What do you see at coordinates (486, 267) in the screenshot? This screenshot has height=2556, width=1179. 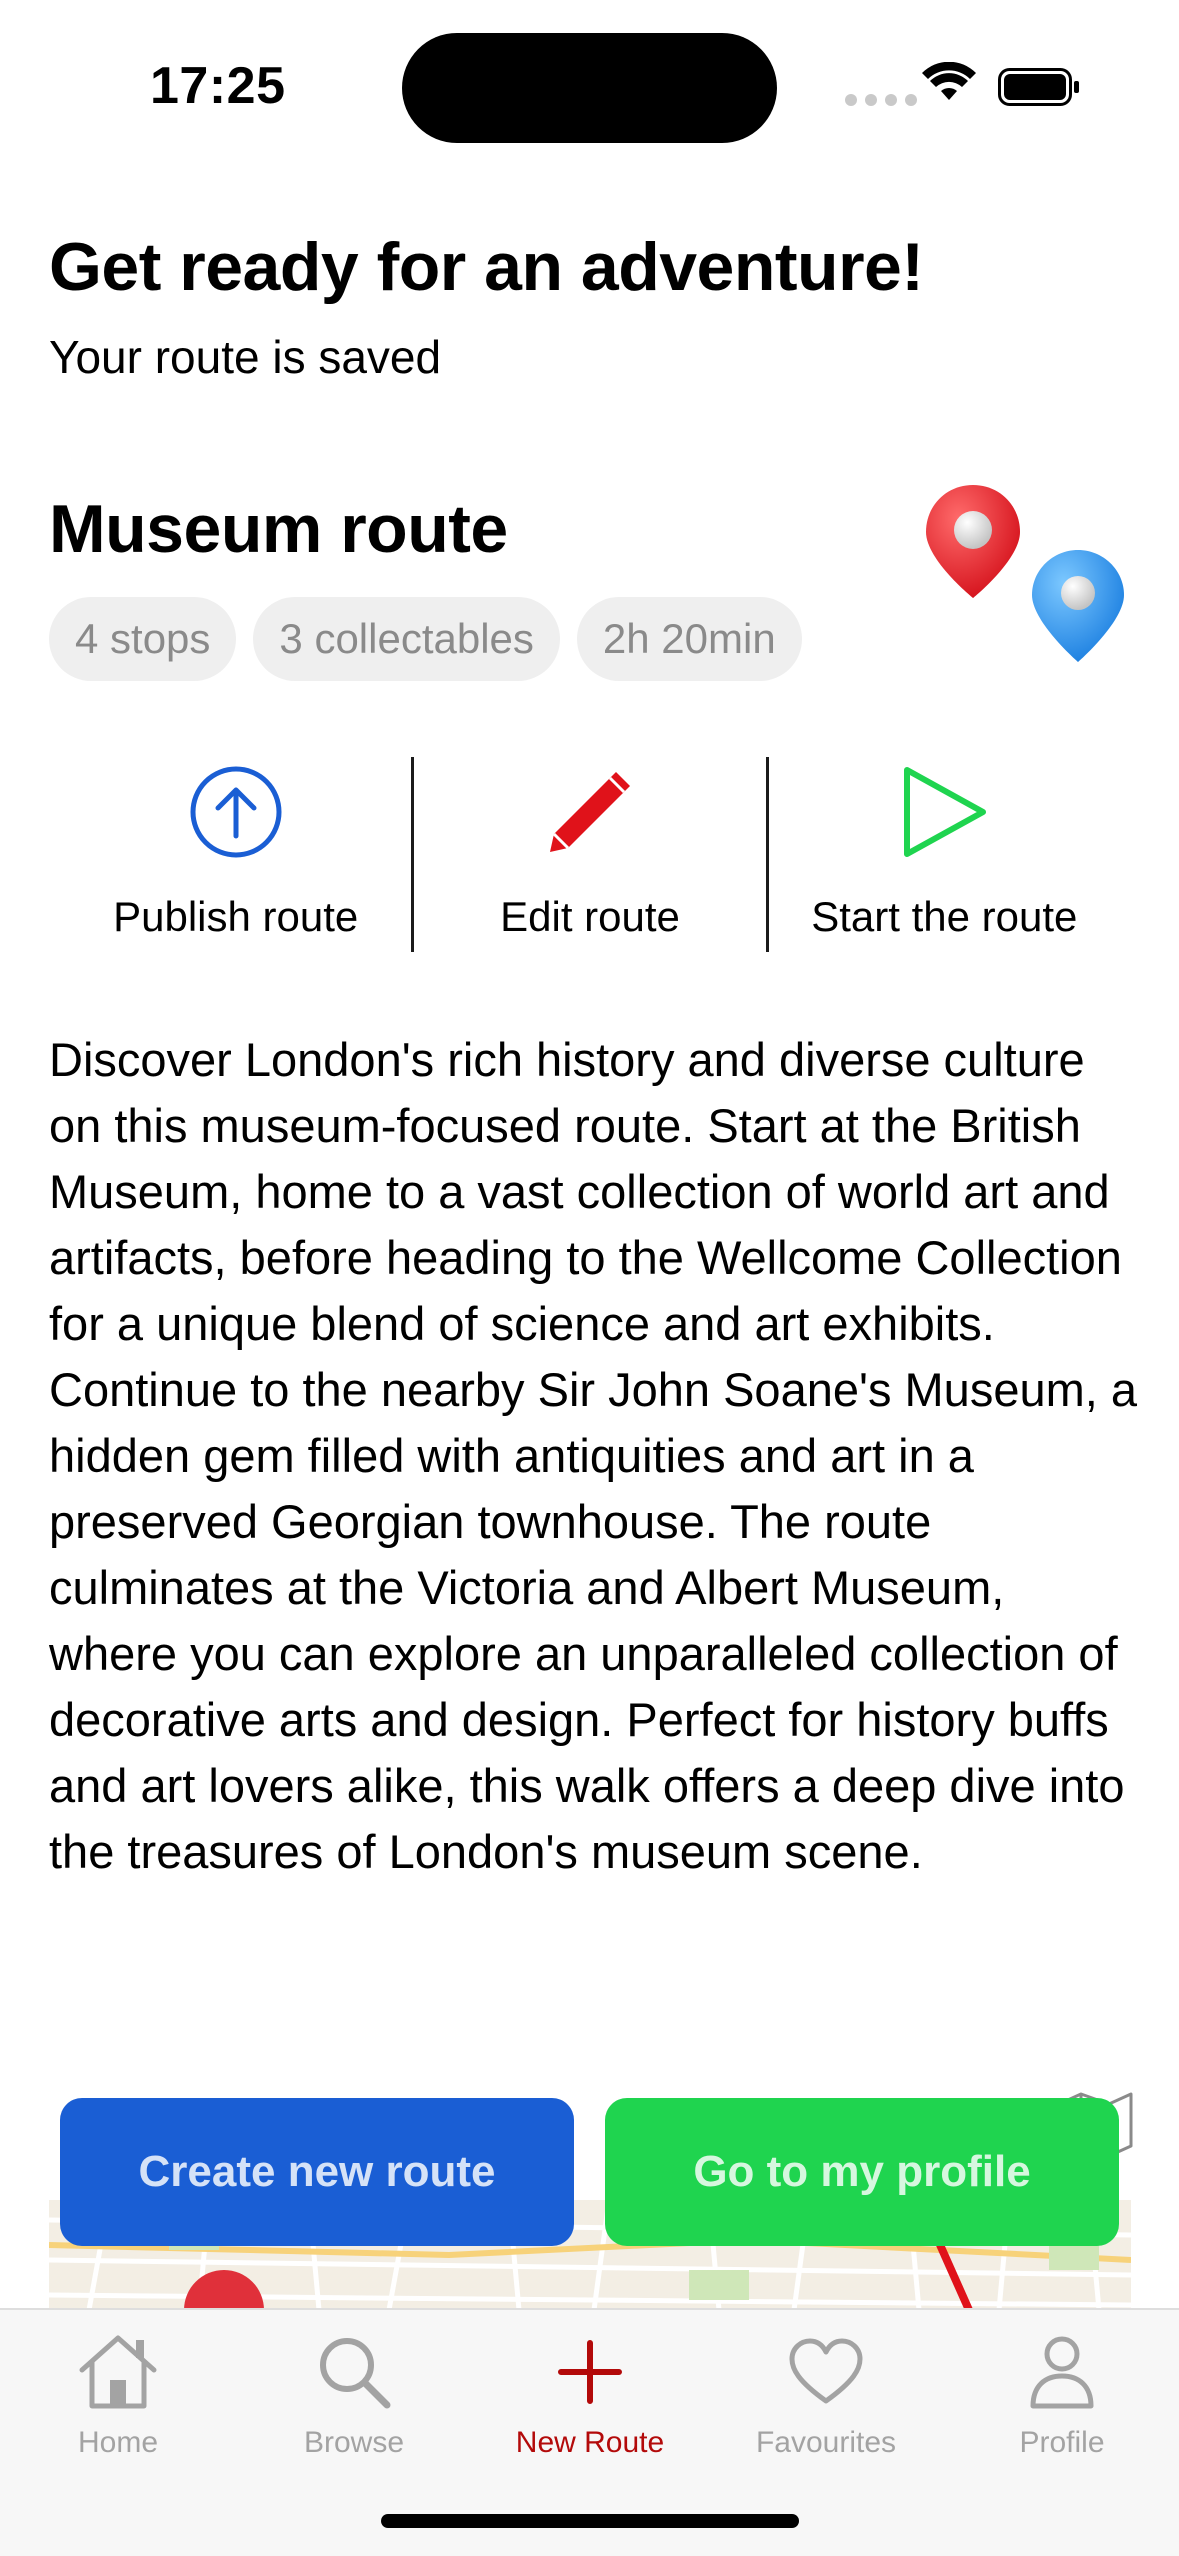 I see `page-title: Get ready for an adventure!` at bounding box center [486, 267].